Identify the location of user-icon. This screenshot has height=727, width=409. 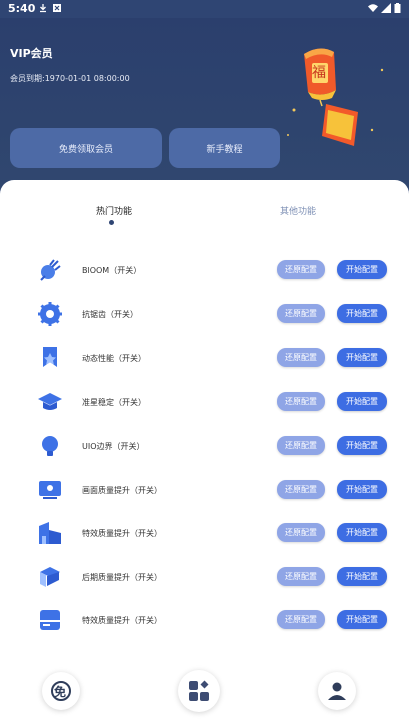
(337, 691).